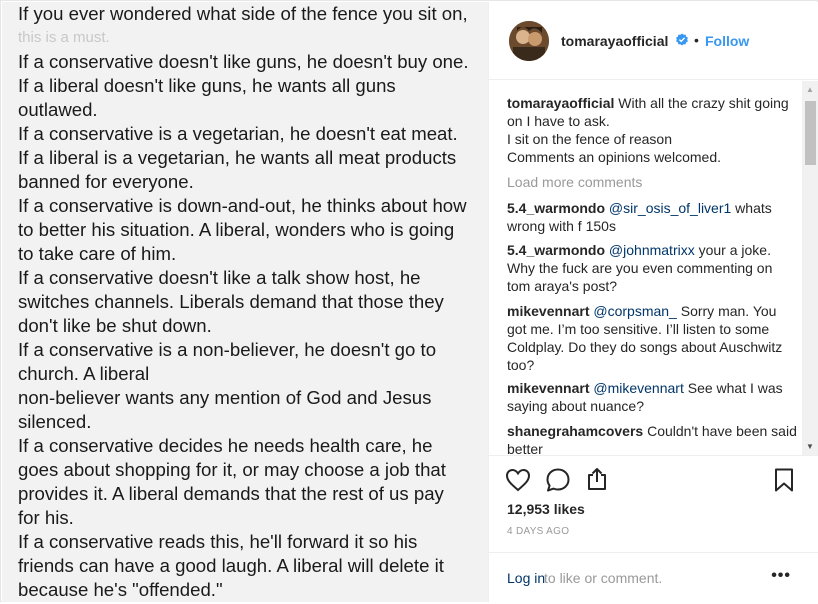  I want to click on post-image-text-line: church. A liberal, so click(84, 373).